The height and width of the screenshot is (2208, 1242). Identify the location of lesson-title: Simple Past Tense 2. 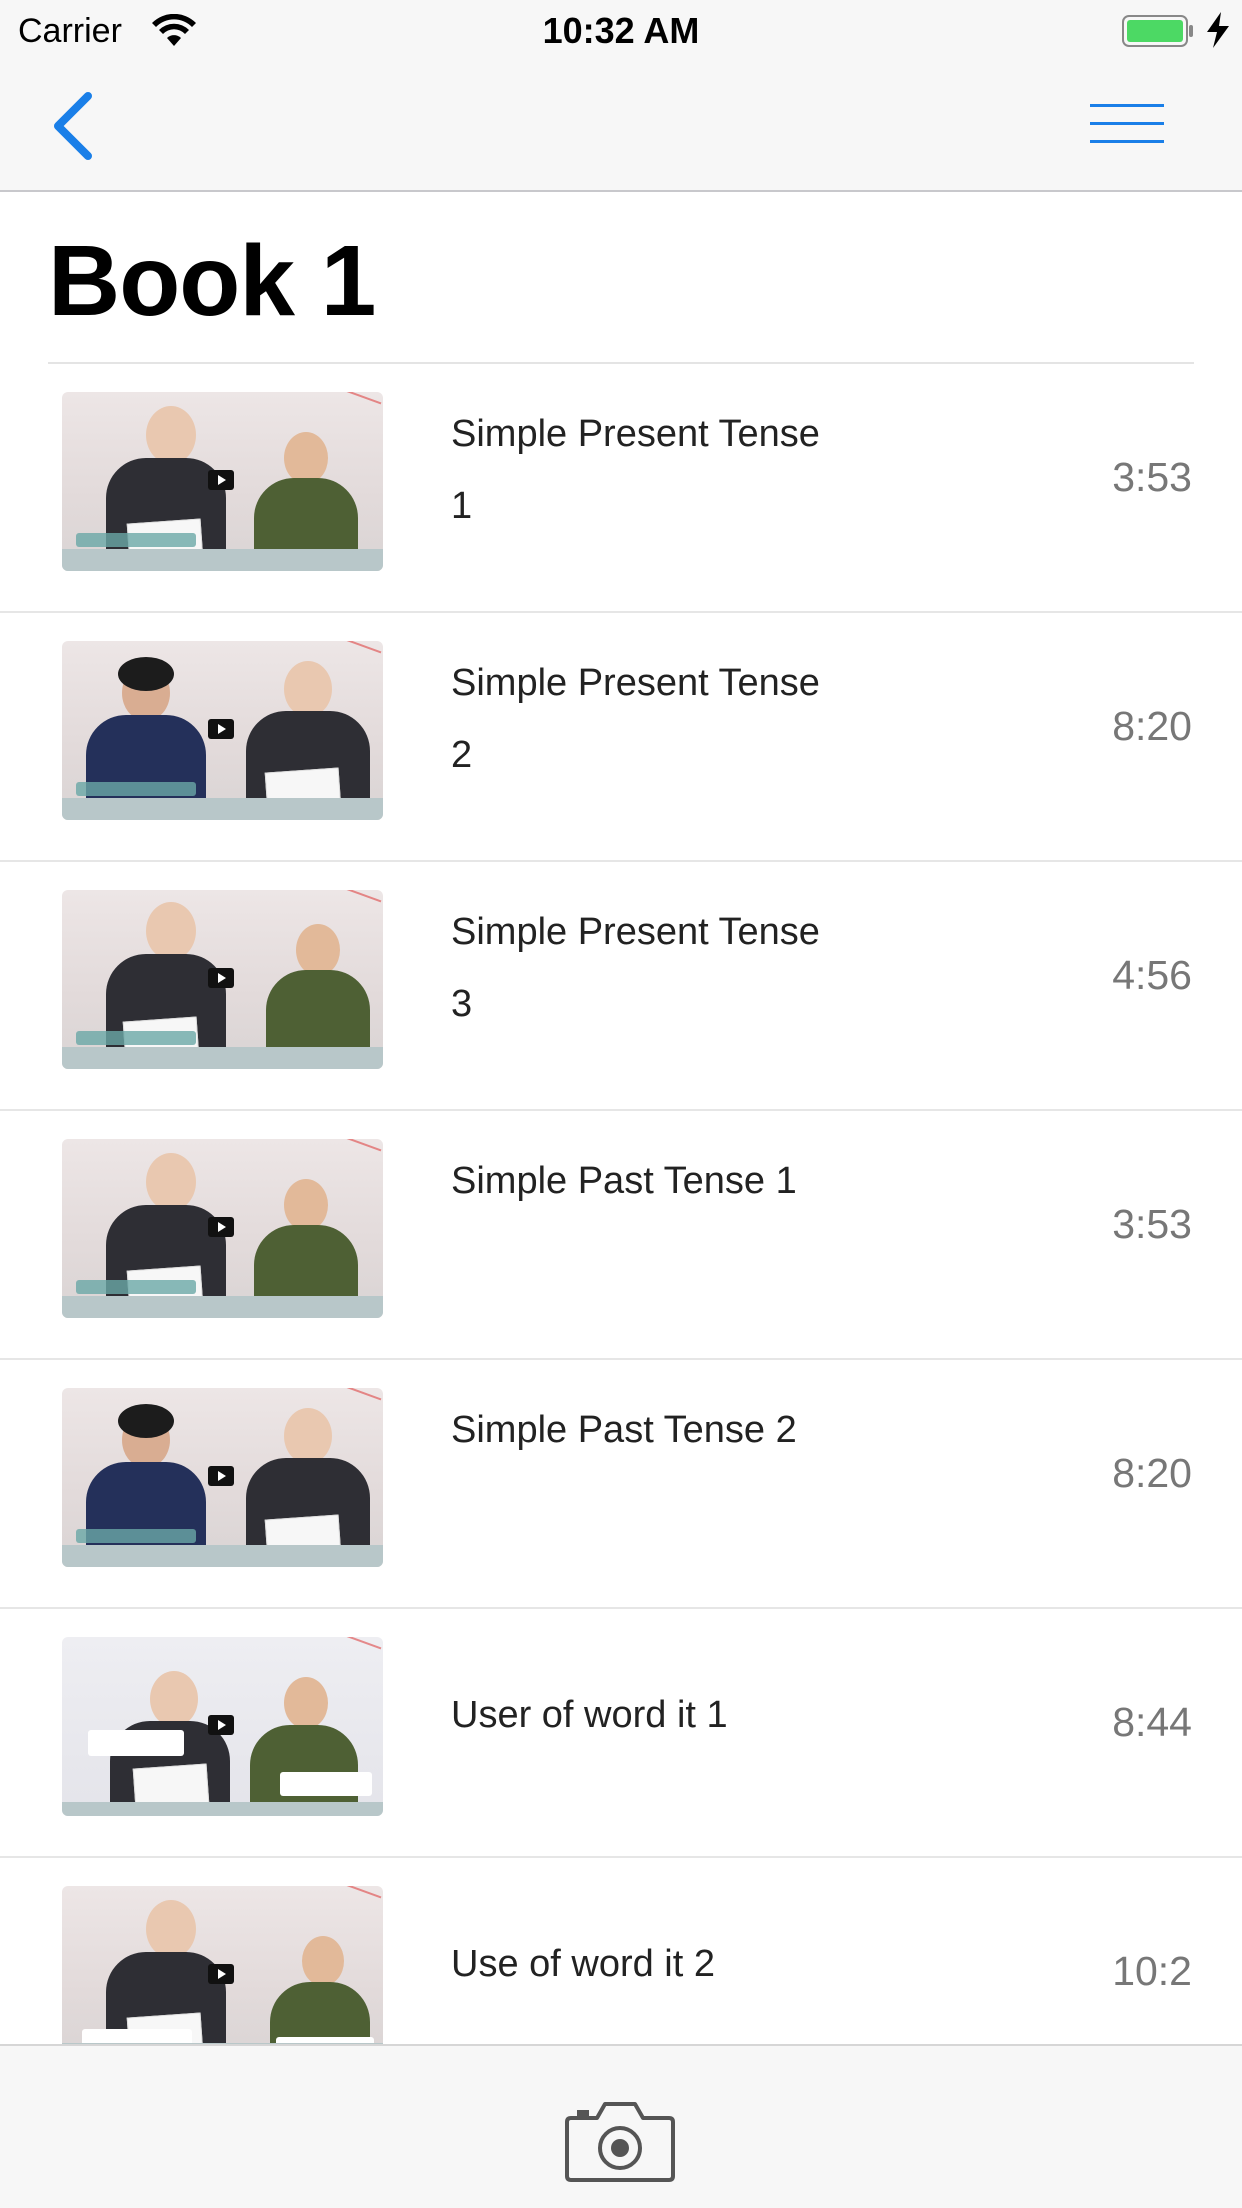
(624, 1430).